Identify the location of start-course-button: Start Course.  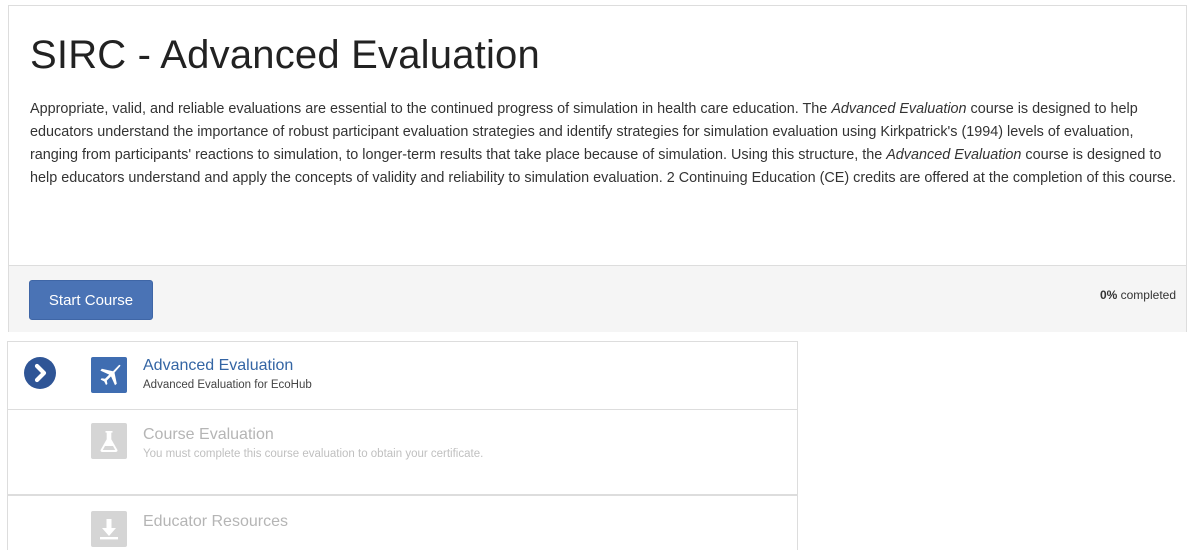
(91, 300).